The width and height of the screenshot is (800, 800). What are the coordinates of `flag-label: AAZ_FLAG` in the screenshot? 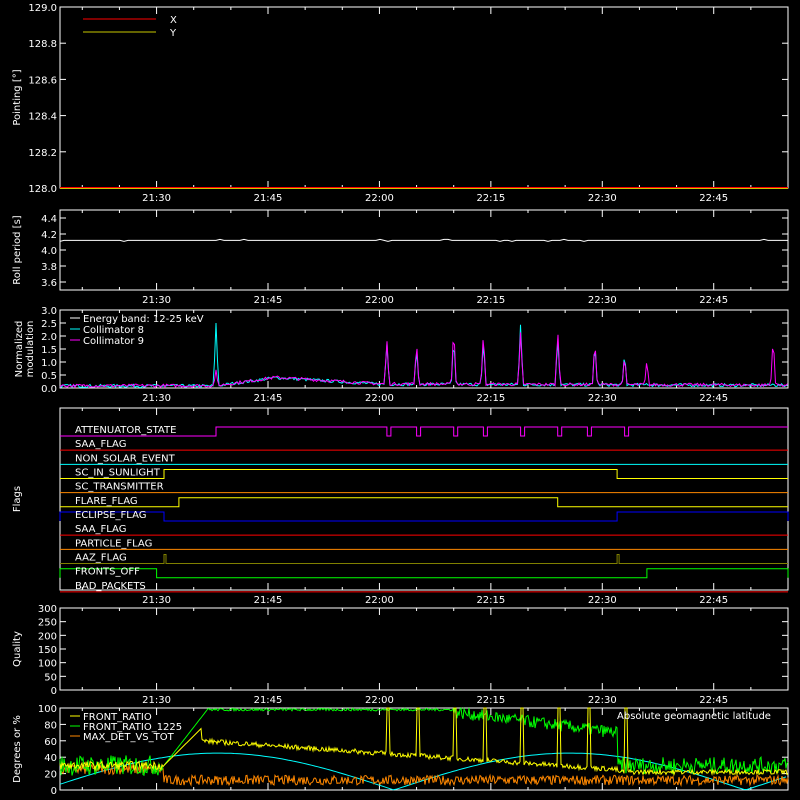 It's located at (101, 558).